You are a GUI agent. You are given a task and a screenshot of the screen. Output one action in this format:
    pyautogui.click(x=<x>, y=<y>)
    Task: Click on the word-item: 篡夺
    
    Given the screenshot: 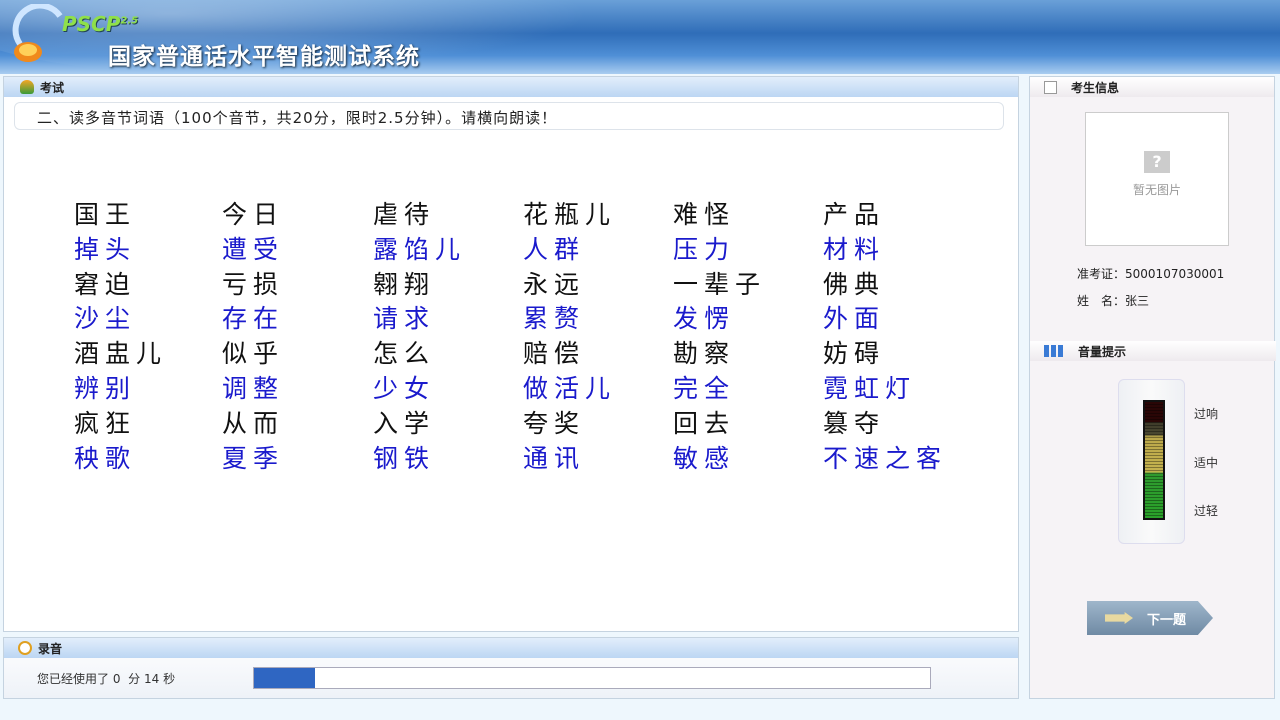 What is the action you would take?
    pyautogui.click(x=854, y=423)
    